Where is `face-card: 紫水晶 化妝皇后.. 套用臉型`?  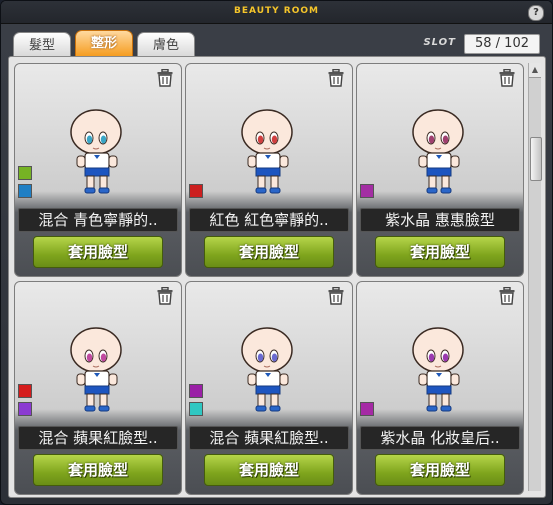
face-card: 紫水晶 化妝皇后.. 套用臉型 is located at coordinates (440, 388).